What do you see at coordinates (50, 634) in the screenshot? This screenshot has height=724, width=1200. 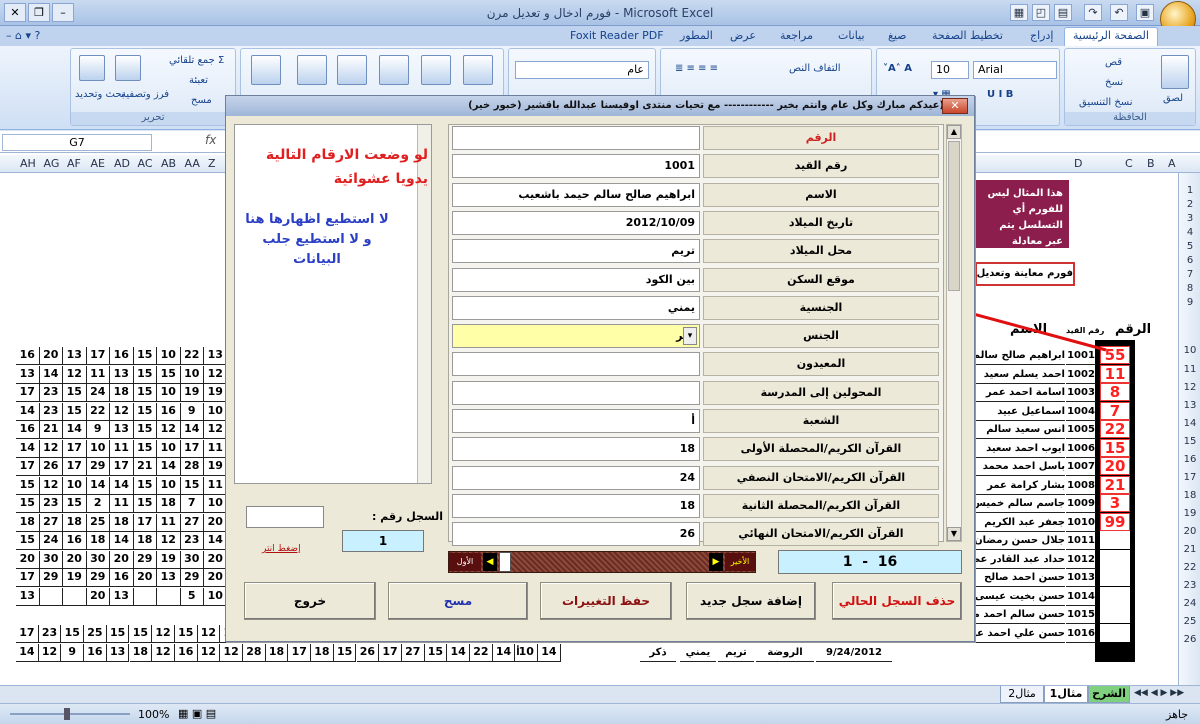 I see `row25-grid-cell: 23` at bounding box center [50, 634].